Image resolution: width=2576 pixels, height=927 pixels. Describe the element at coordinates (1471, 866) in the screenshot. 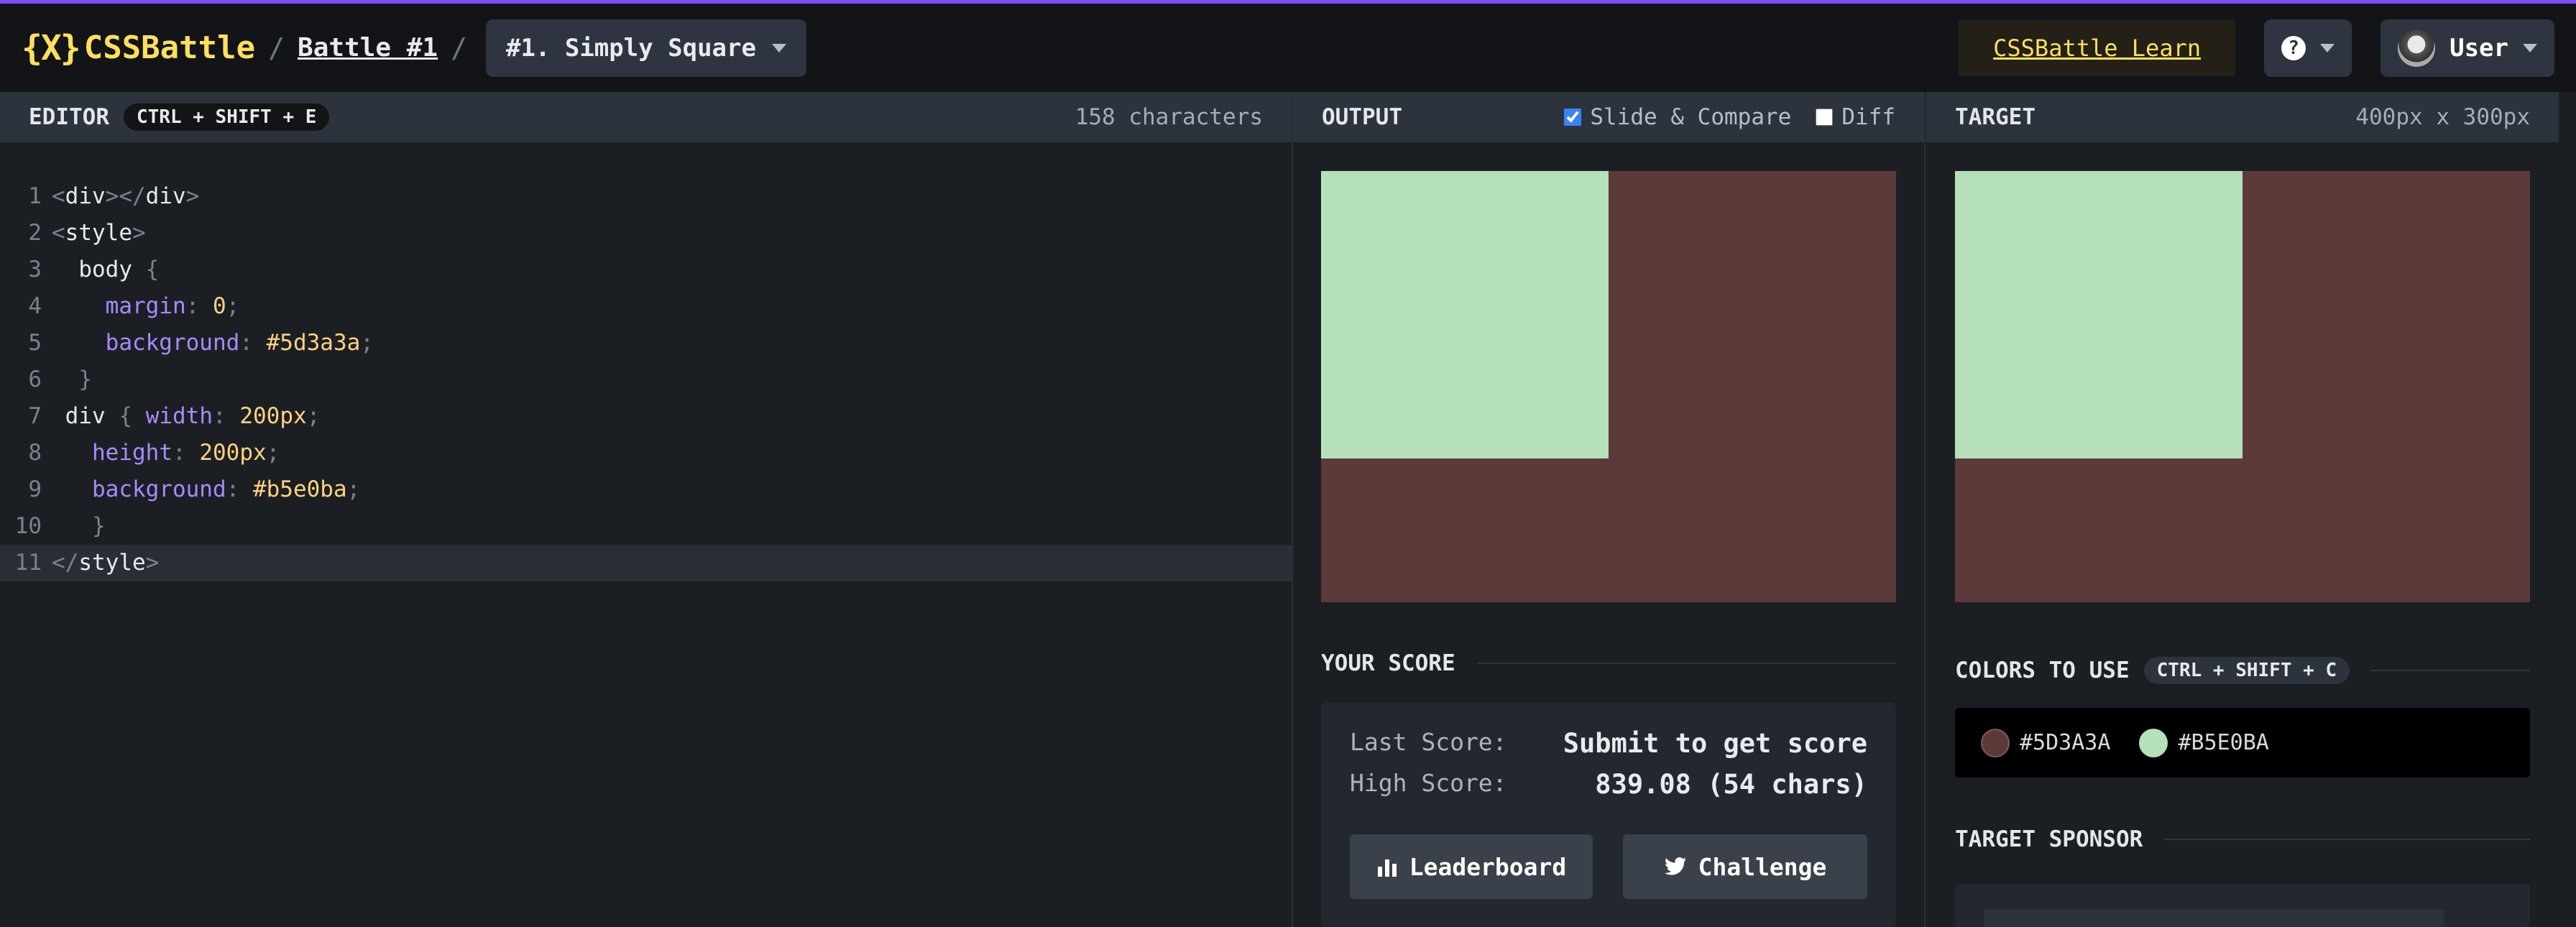

I see `leaderboard-button: Leaderboard` at that location.